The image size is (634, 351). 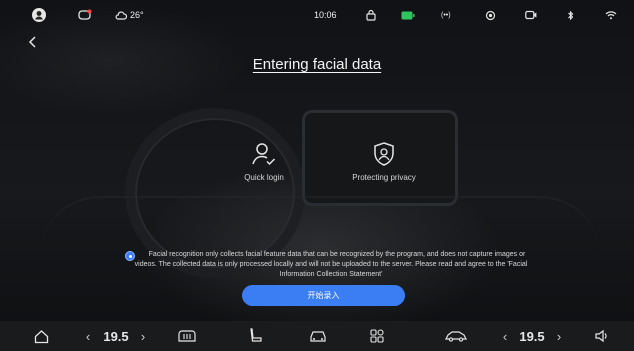 What do you see at coordinates (143, 336) in the screenshot?
I see `left-temp-increase-button: ›` at bounding box center [143, 336].